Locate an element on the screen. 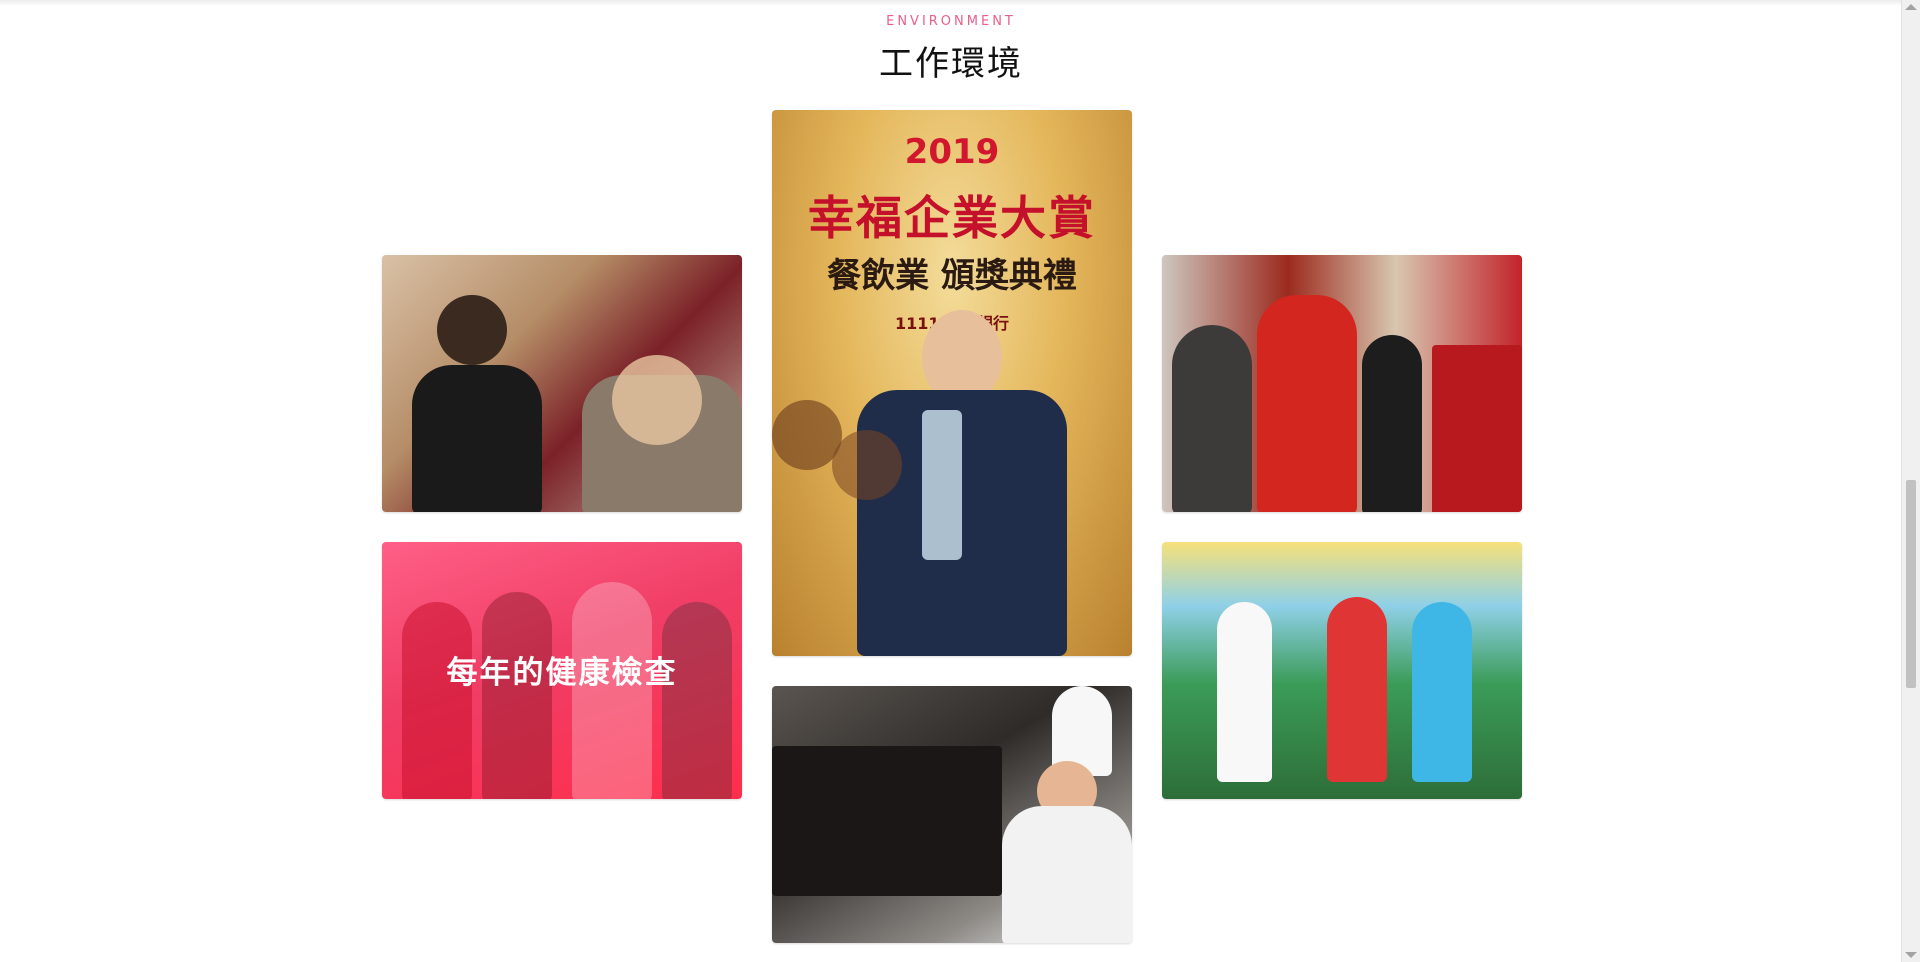 The image size is (1920, 962). food-circle-shape is located at coordinates (867, 465).